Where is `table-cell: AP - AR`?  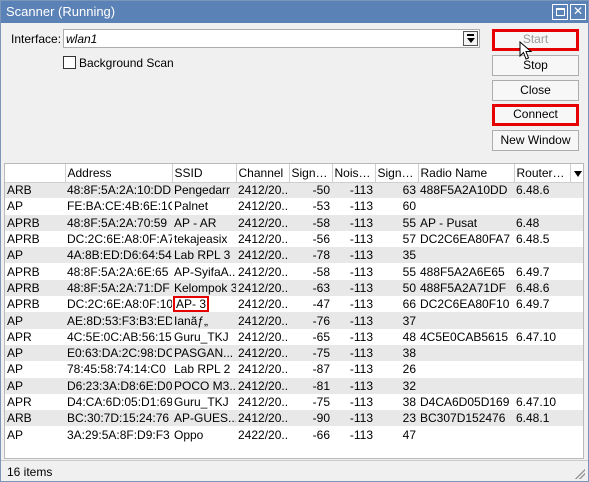 table-cell: AP - AR is located at coordinates (204, 222).